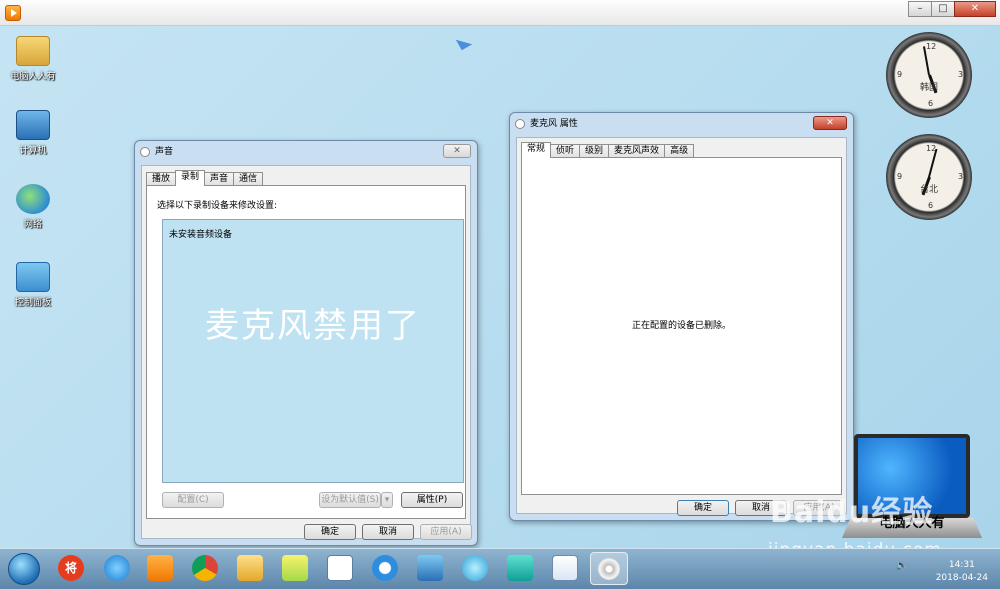  I want to click on sound-dialog-titlebar: 声音 ✕, so click(306, 152).